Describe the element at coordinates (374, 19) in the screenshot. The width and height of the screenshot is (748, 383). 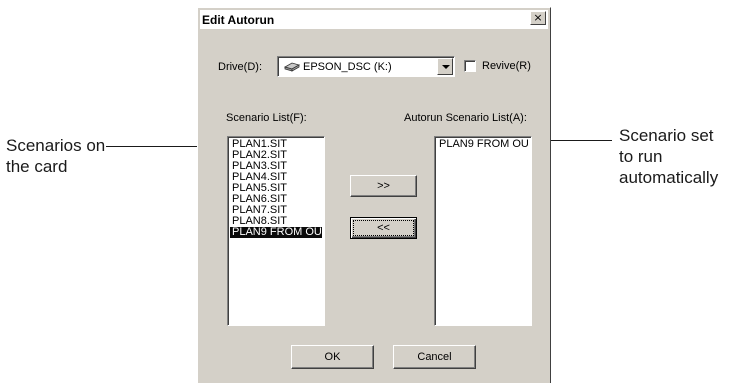
I see `title-bar: Edit Autorun ×` at that location.